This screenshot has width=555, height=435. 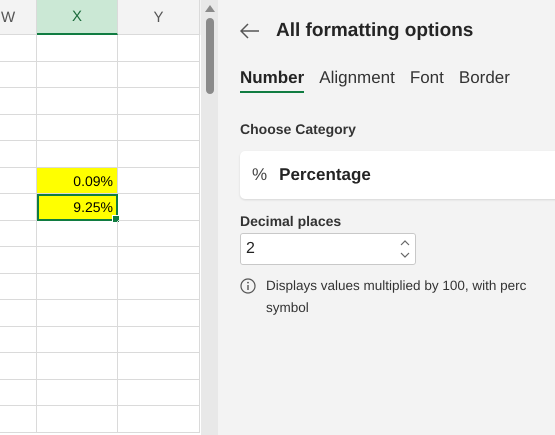 What do you see at coordinates (328, 249) in the screenshot?
I see `number-input: 2` at bounding box center [328, 249].